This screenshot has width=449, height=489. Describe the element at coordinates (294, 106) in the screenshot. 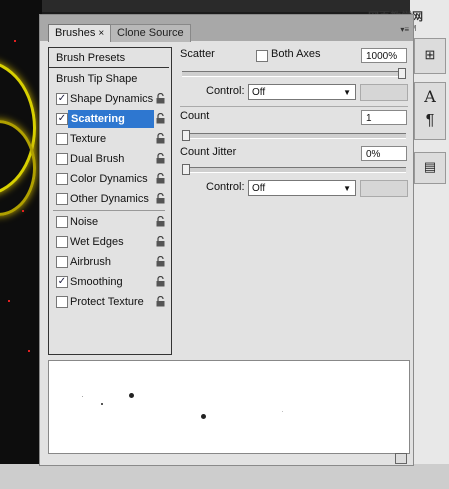

I see `section-divider` at that location.